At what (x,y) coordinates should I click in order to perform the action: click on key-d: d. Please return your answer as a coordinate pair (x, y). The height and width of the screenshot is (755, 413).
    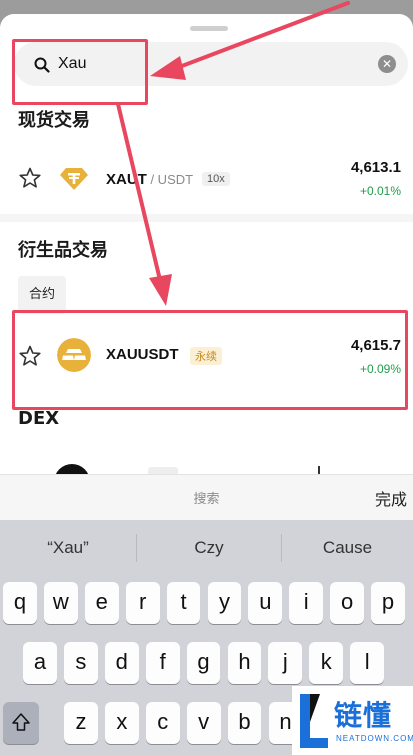
    Looking at the image, I should click on (121, 663).